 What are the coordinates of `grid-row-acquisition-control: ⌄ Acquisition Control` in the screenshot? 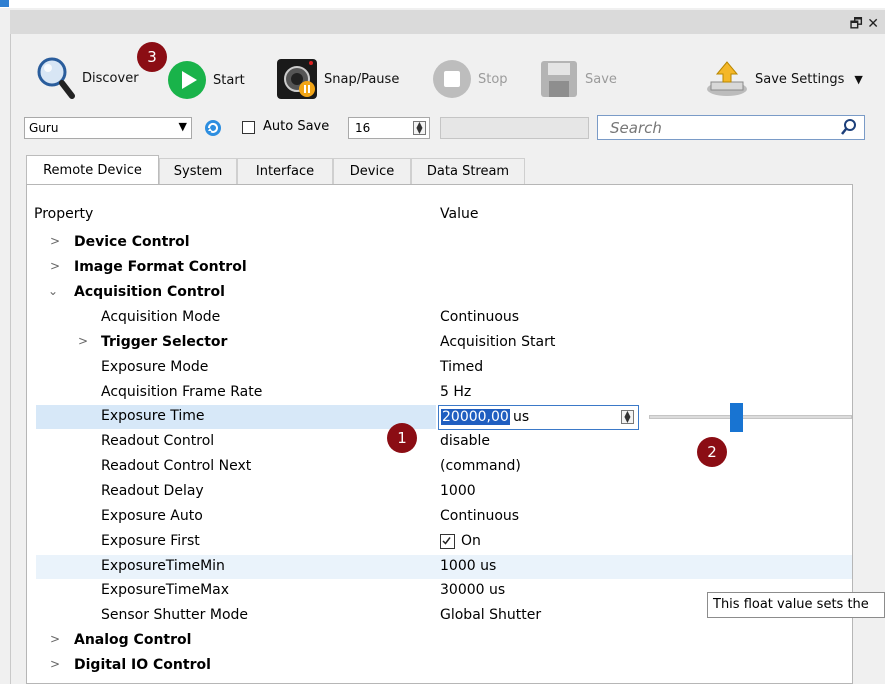 It's located at (444, 293).